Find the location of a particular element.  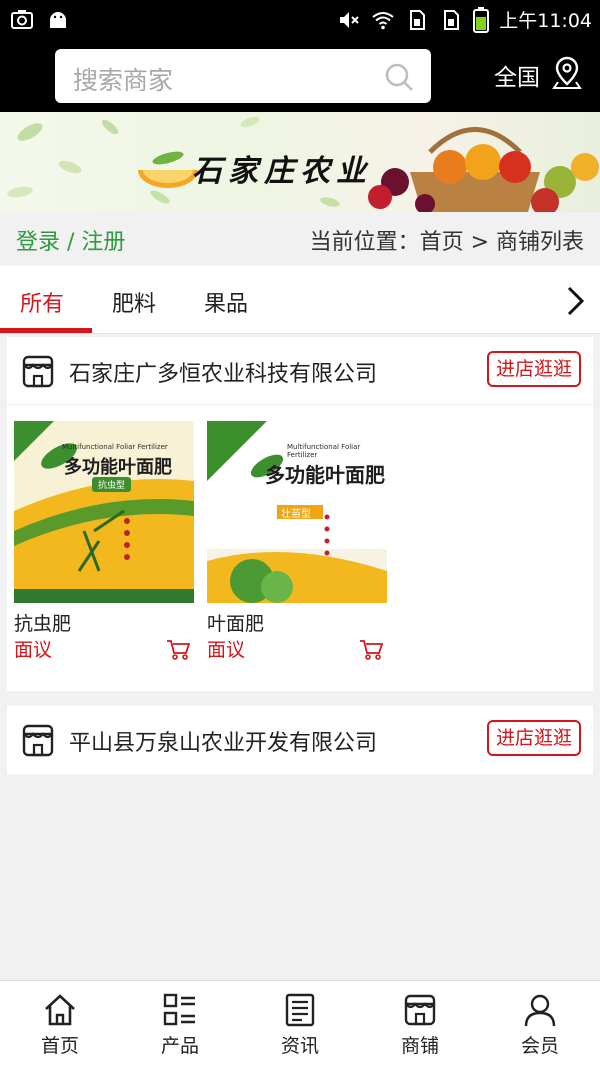

chevron-right-icon is located at coordinates (575, 301).